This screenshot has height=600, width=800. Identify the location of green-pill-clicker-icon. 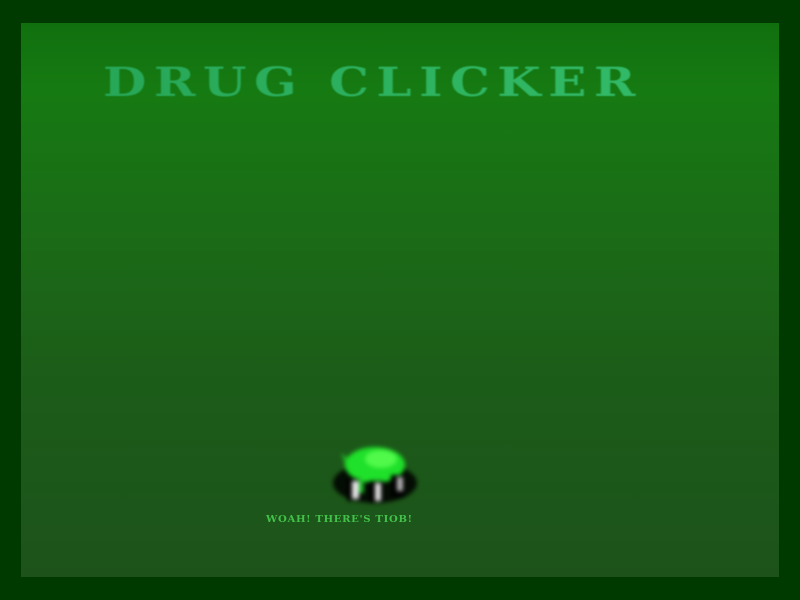
(375, 475).